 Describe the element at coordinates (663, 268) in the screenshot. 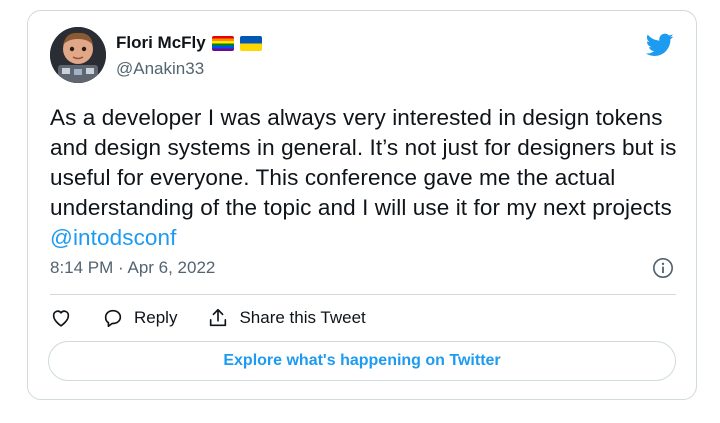

I see `info-icon` at that location.